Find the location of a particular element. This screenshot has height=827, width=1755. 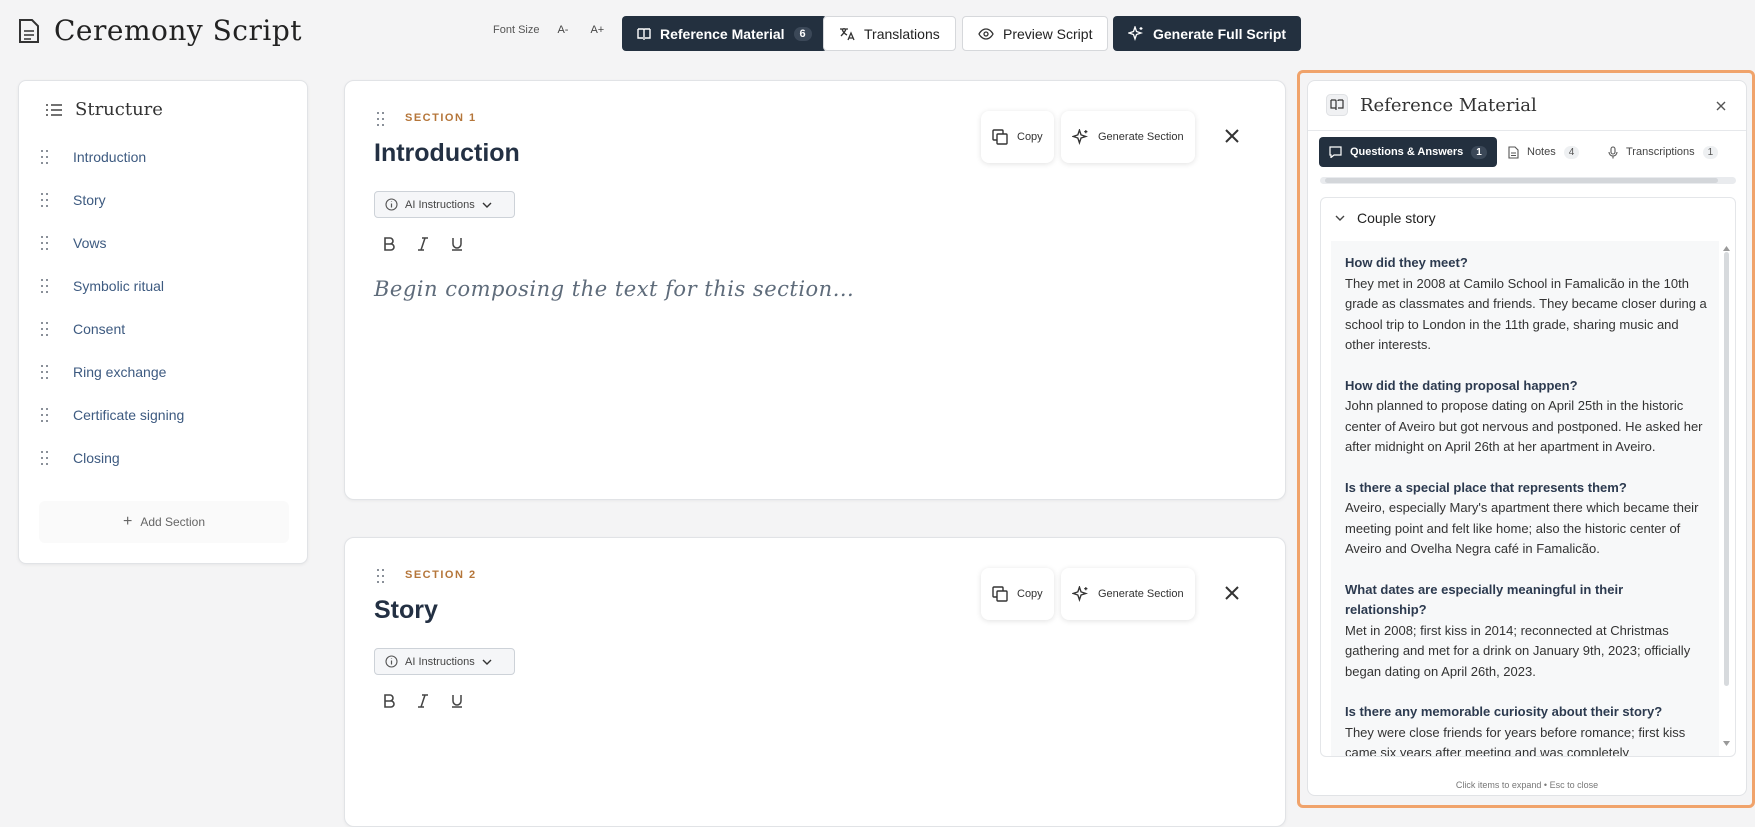

microphone-icon is located at coordinates (1613, 151).